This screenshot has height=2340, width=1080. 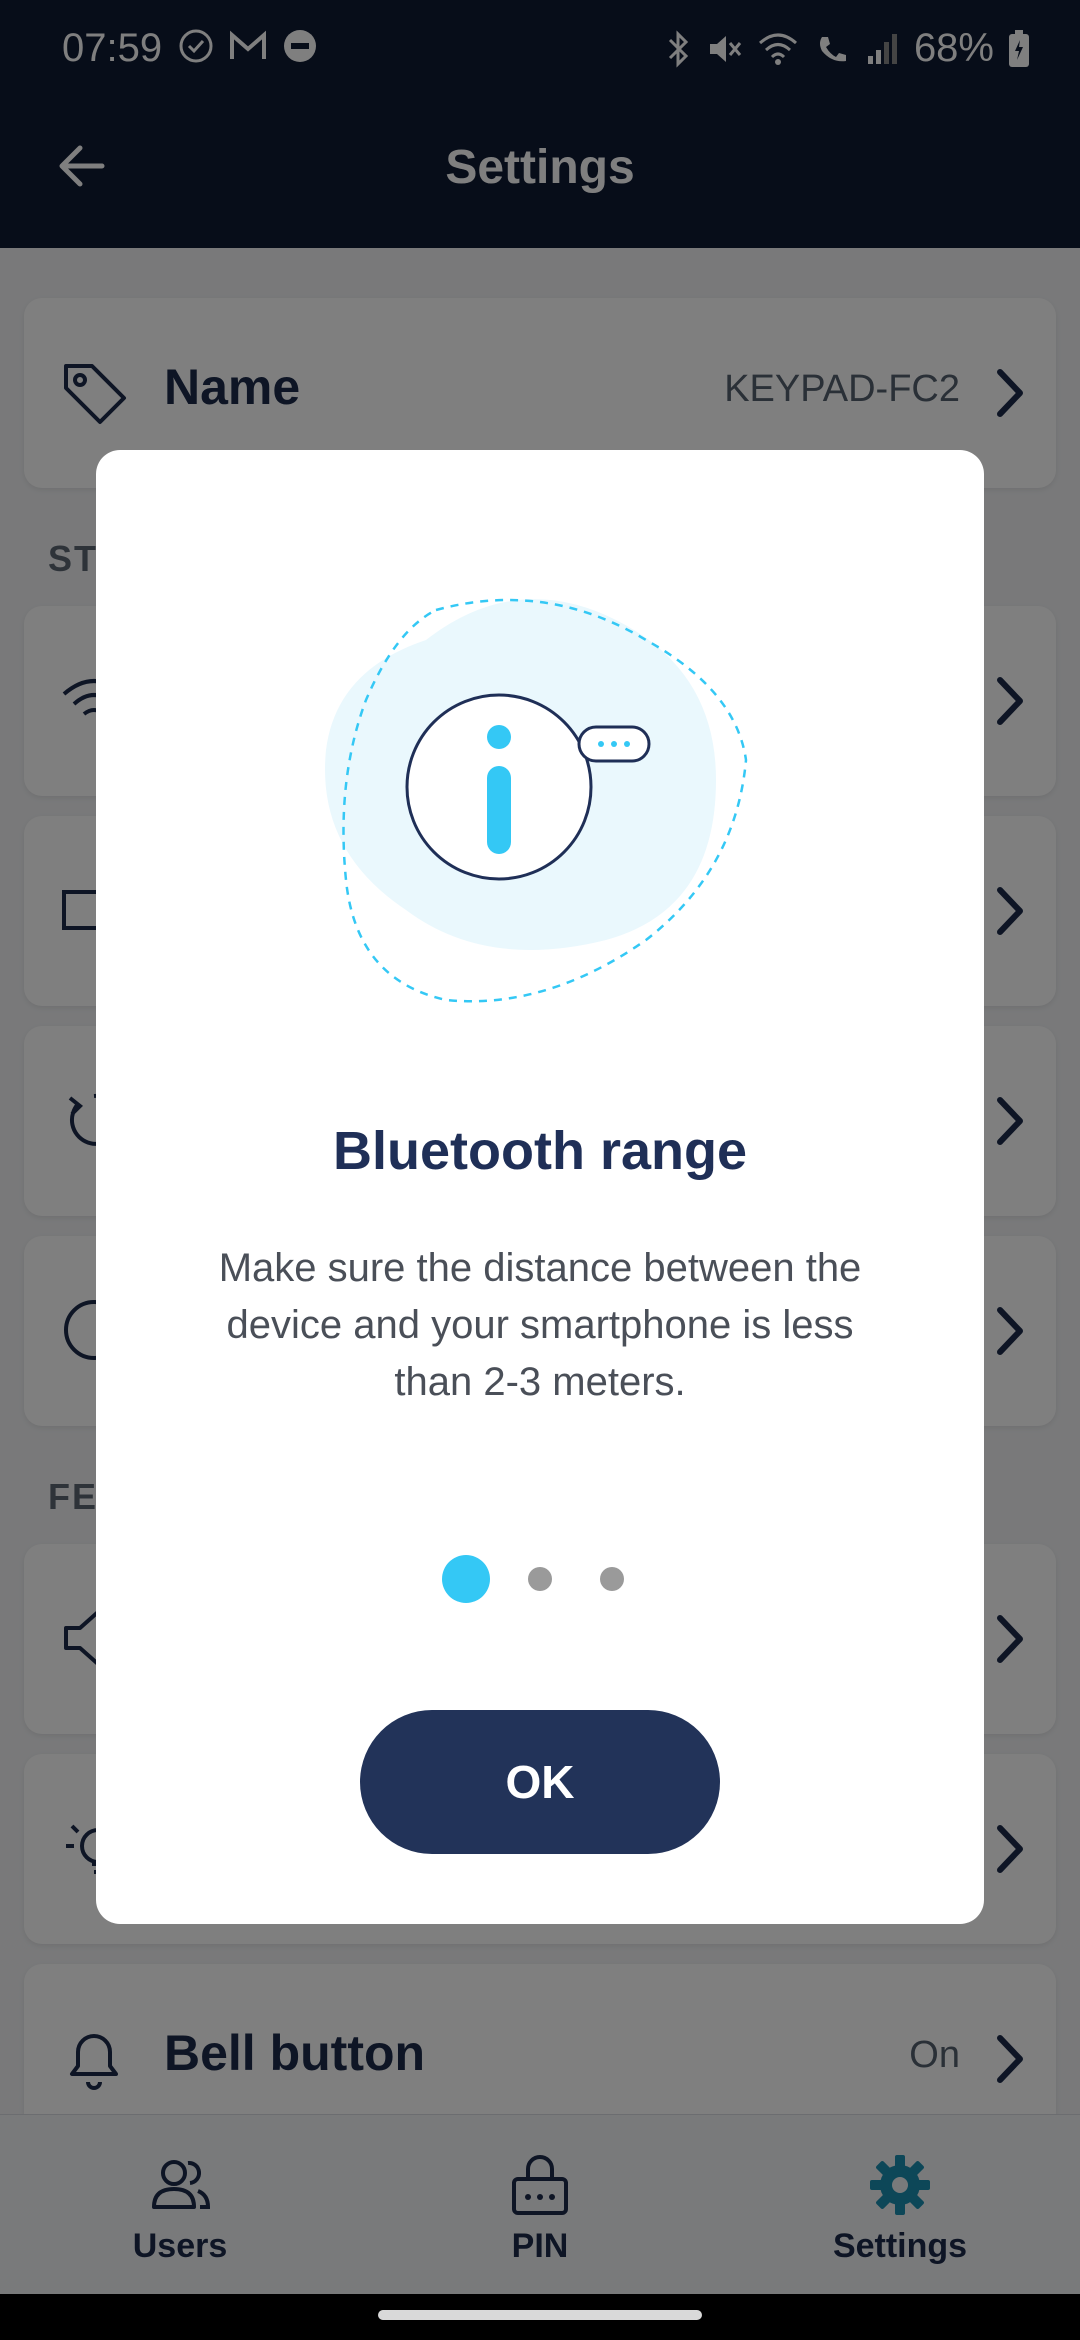 I want to click on home-gesture-handle, so click(x=540, y=2315).